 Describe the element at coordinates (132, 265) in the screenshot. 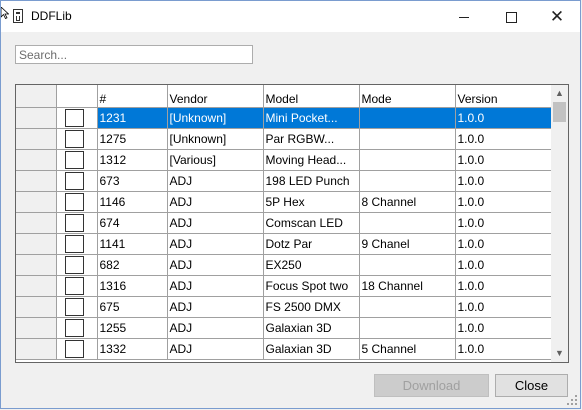

I see `cell-number: 682` at that location.